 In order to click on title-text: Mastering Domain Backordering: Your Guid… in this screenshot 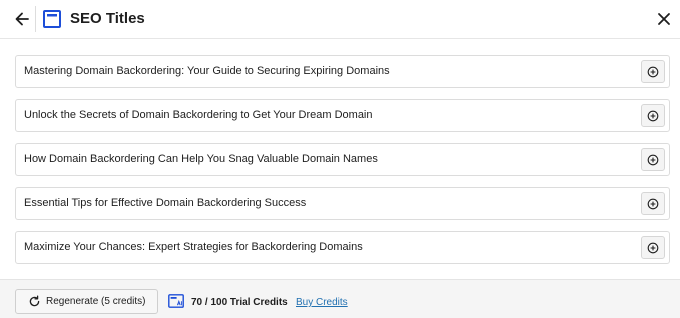, I will do `click(207, 71)`.